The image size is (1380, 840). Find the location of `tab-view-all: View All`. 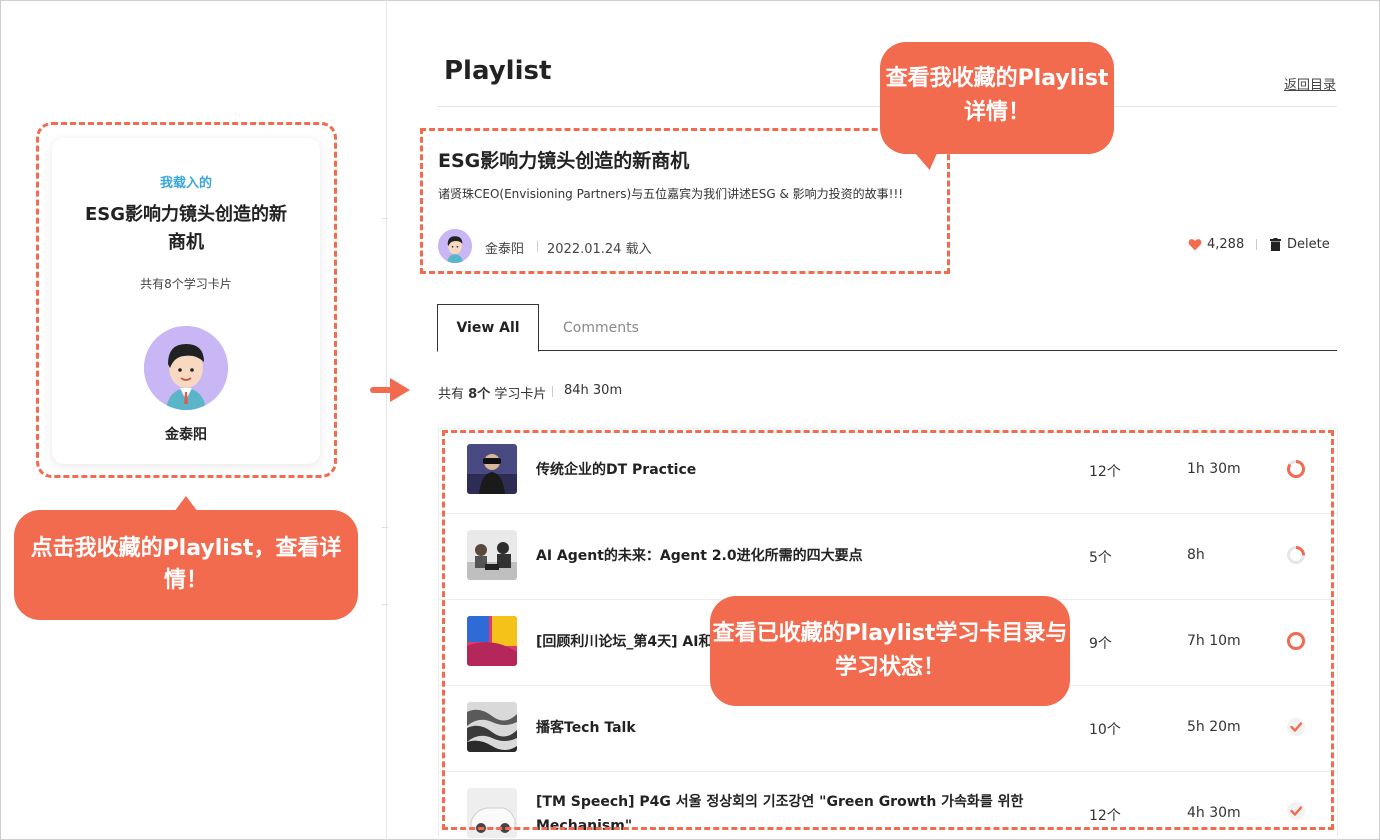

tab-view-all: View All is located at coordinates (488, 328).